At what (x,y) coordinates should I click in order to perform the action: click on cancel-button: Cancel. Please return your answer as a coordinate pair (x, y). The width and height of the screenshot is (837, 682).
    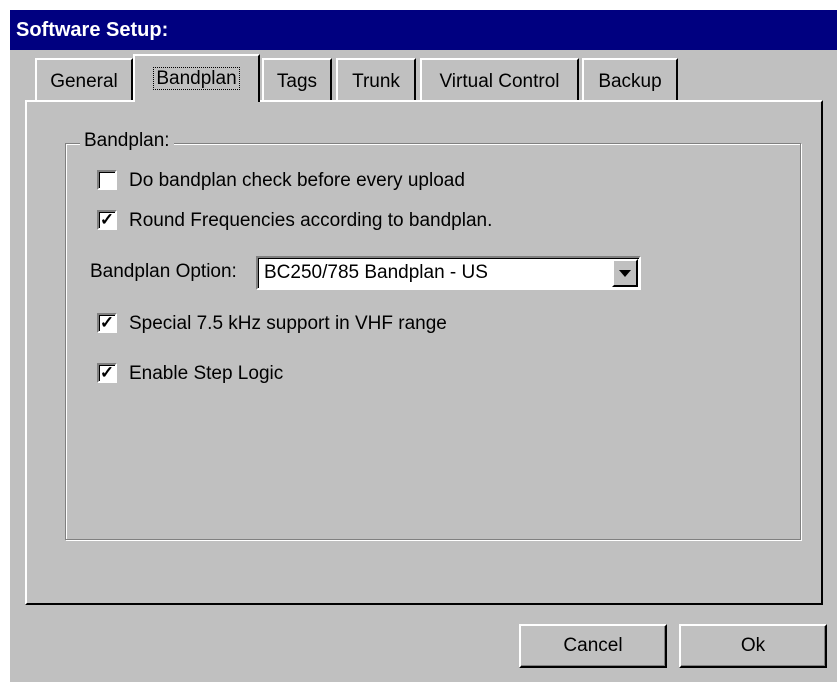
    Looking at the image, I should click on (593, 646).